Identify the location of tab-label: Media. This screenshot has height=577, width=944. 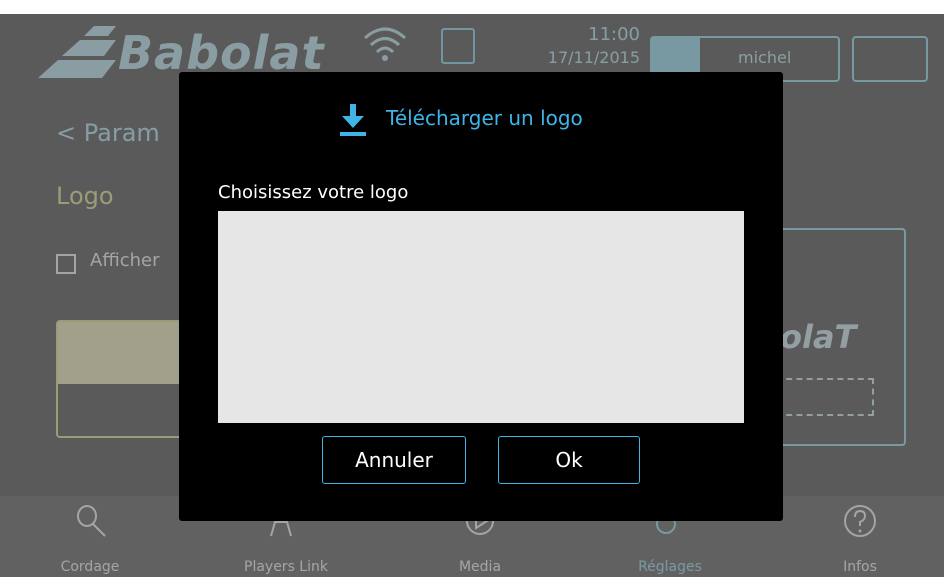
(480, 567).